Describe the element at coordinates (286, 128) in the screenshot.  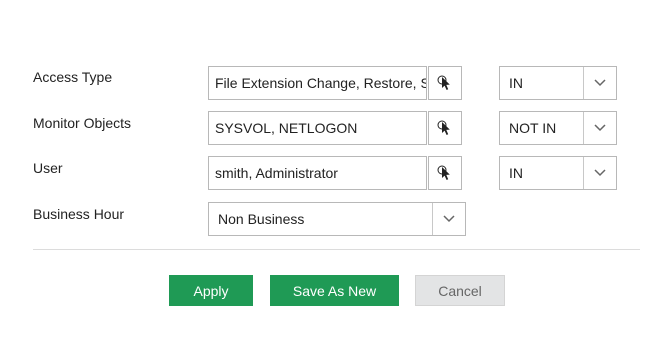
I see `monitor-objects-value: SYSVOL, NETLOGON` at that location.